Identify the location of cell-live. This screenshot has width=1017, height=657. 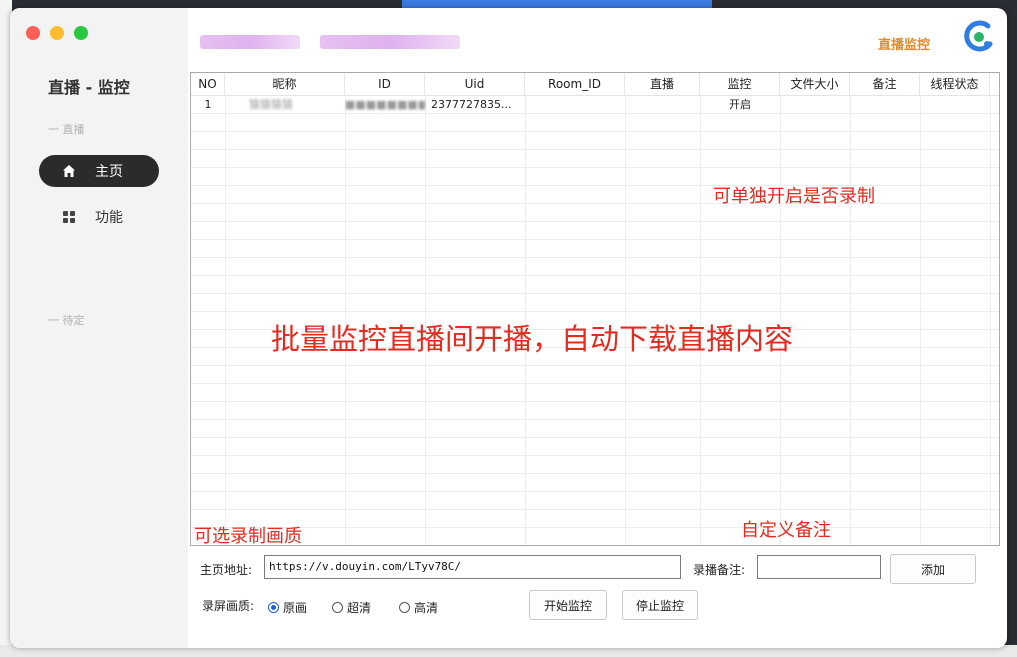
(662, 105).